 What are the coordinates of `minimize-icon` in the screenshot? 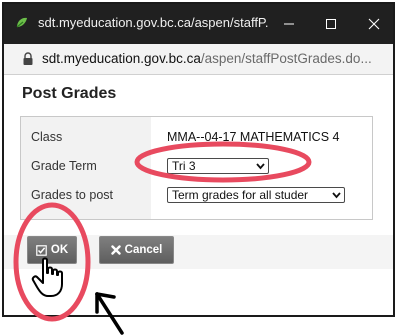 It's located at (289, 24).